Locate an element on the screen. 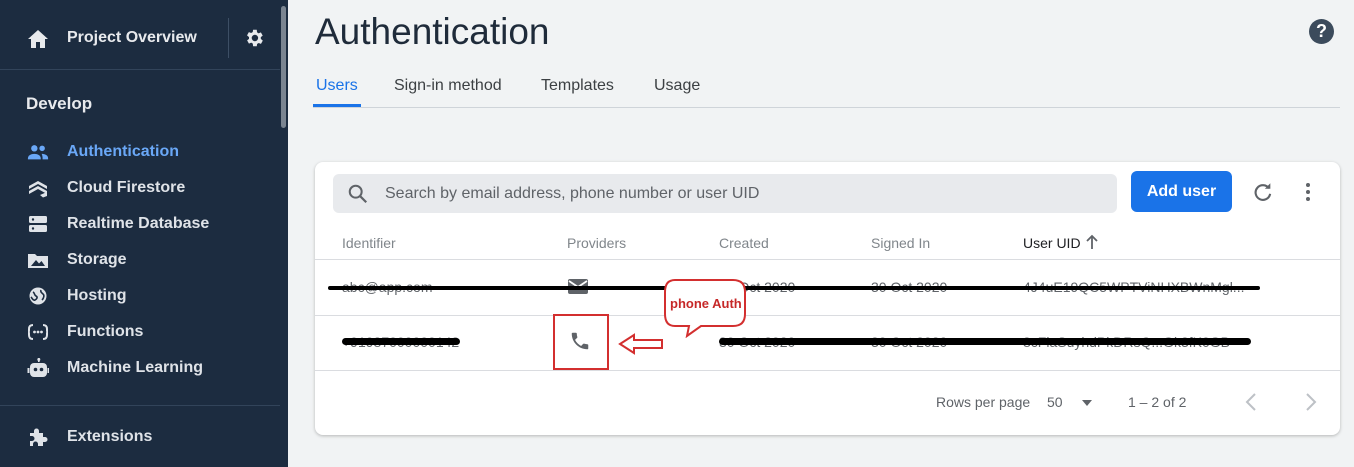  arrow-left-icon is located at coordinates (640, 344).